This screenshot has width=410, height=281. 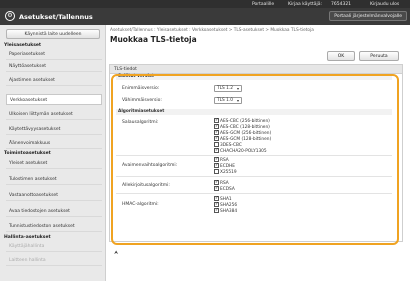 I want to click on checkbox-chacha20: CHACHA20-POLY1305, so click(x=240, y=151).